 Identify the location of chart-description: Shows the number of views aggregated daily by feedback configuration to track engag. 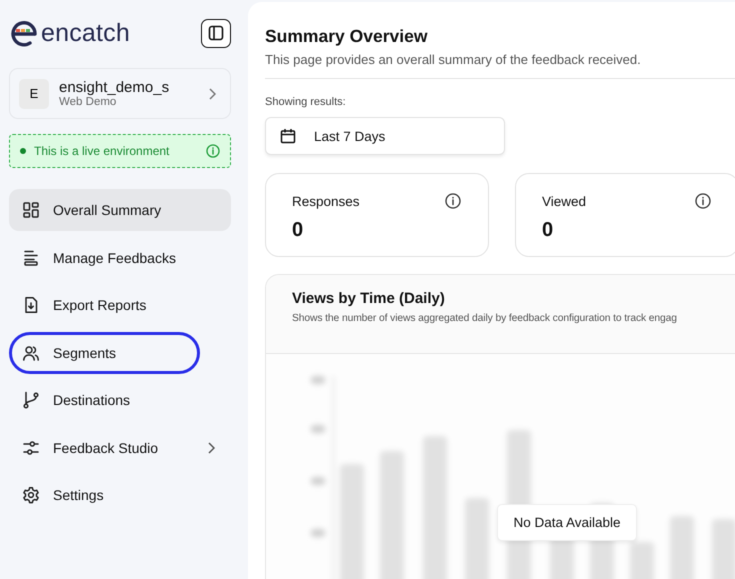
(485, 318).